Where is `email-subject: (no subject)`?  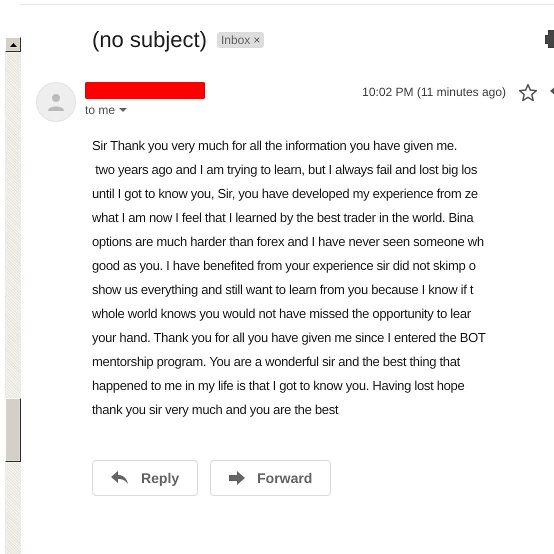
email-subject: (no subject) is located at coordinates (149, 40).